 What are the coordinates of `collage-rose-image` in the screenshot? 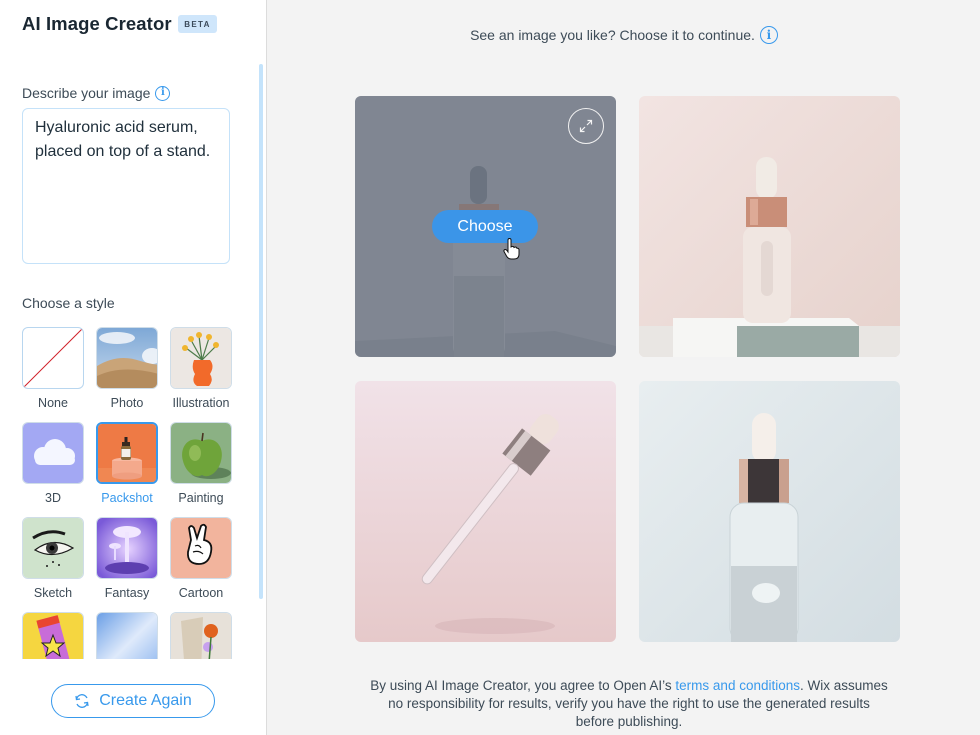 It's located at (201, 636).